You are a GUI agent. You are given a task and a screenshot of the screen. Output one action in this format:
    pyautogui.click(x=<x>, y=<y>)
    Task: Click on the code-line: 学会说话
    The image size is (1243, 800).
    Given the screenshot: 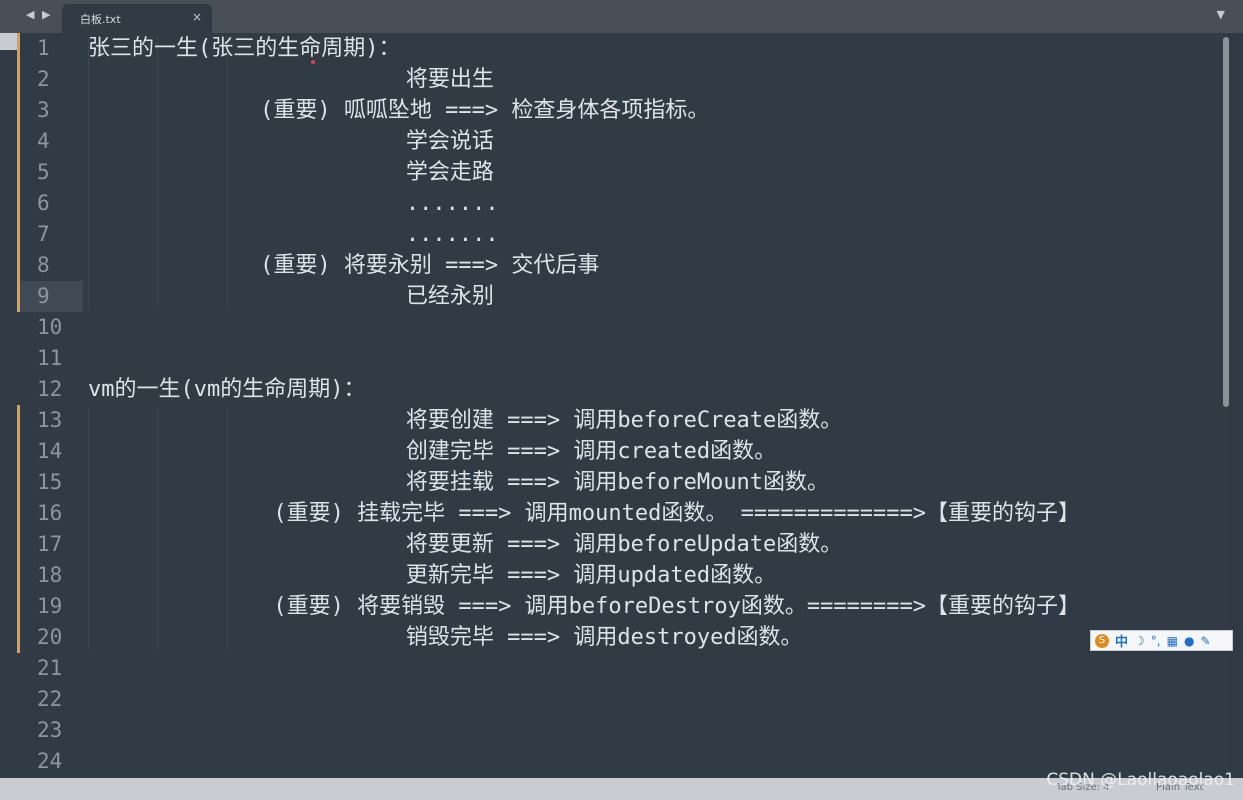 What is the action you would take?
    pyautogui.click(x=291, y=141)
    